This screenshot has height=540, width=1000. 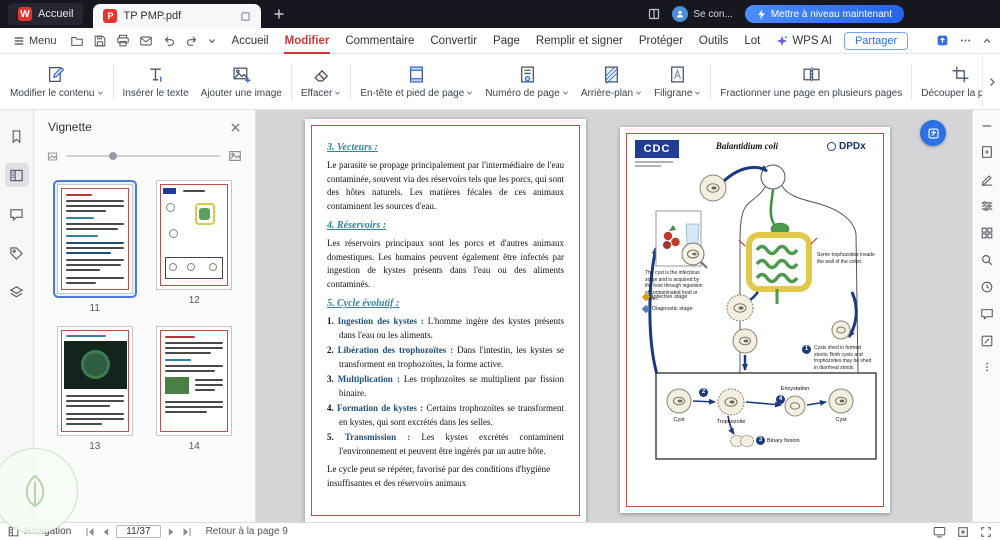 I want to click on tab-commentaire: Commentaire, so click(x=379, y=41).